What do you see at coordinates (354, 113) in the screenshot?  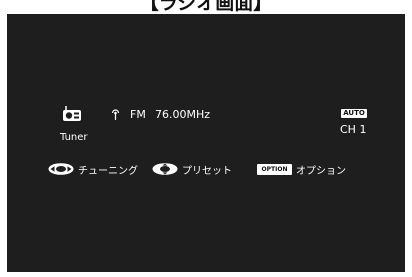 I see `auto-mode-badge: AUTO` at bounding box center [354, 113].